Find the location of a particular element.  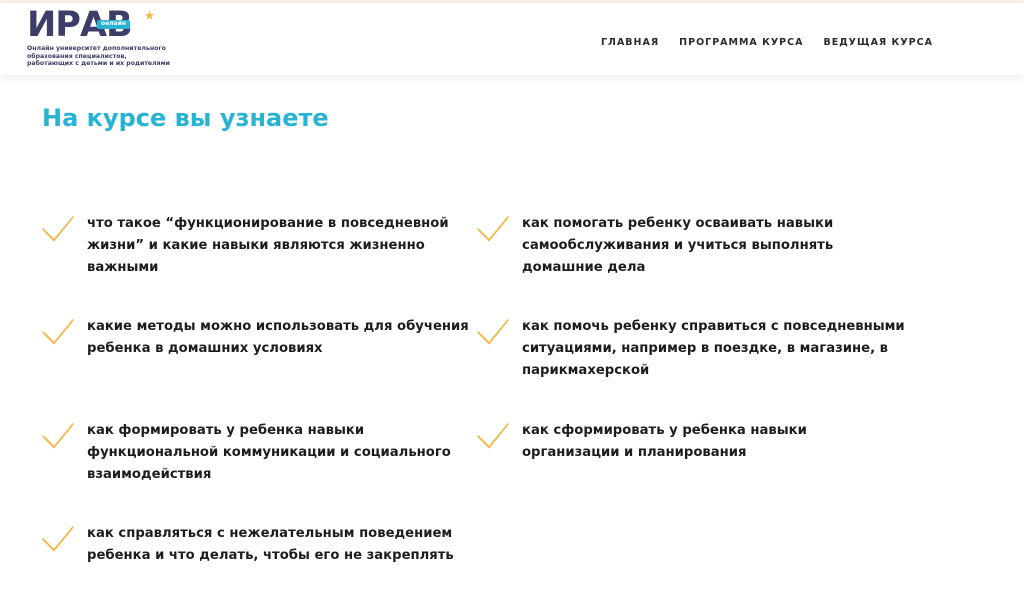

item-line: жизни” и какие навыки являются жизненно is located at coordinates (256, 245).